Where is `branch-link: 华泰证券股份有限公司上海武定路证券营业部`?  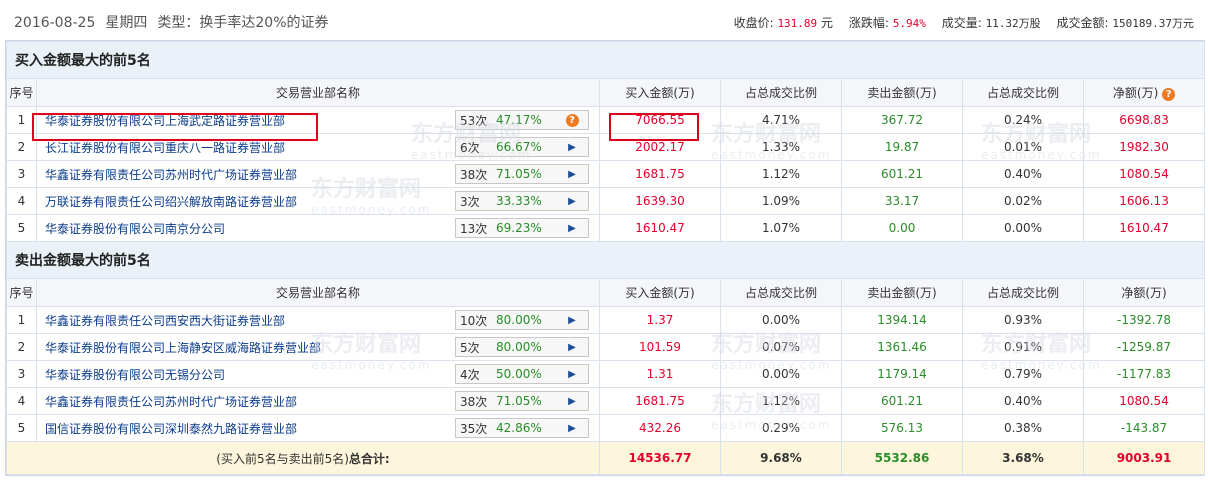 branch-link: 华泰证券股份有限公司上海武定路证券营业部 is located at coordinates (165, 121).